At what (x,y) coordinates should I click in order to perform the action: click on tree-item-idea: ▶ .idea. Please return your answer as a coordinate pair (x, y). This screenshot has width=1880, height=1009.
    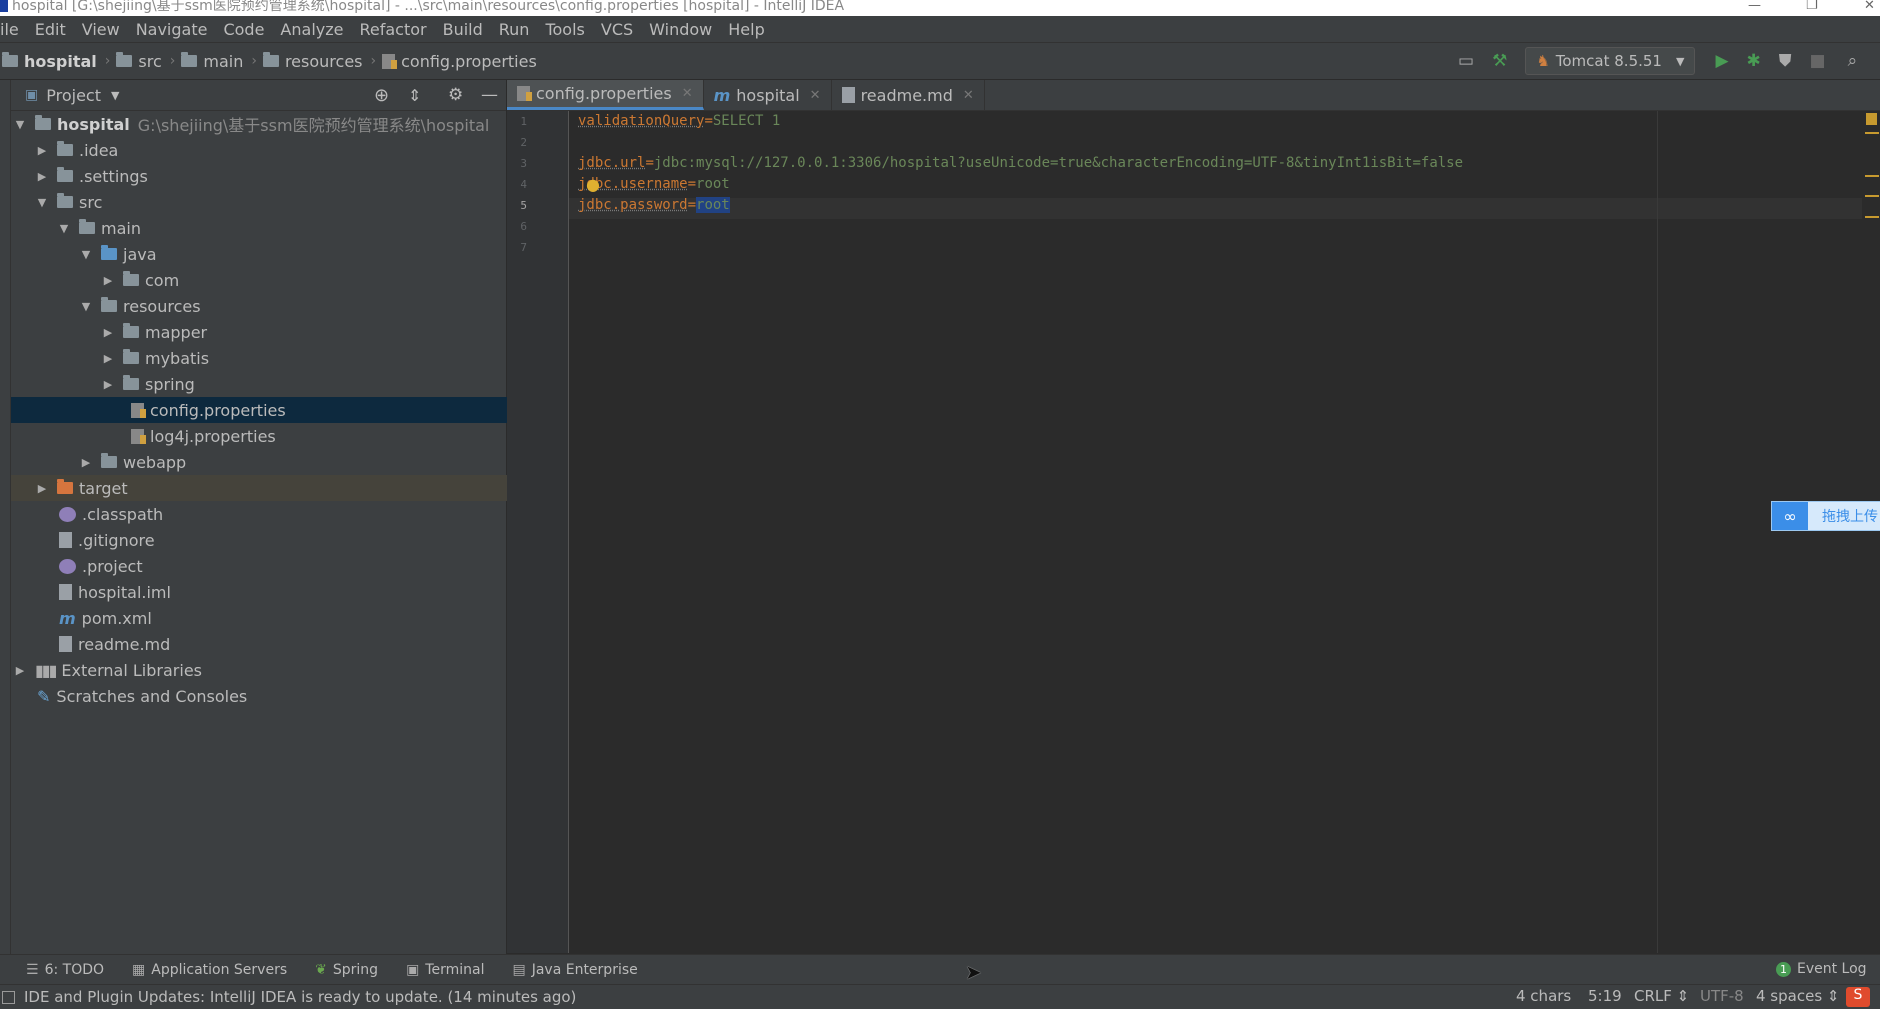
    Looking at the image, I should click on (270, 150).